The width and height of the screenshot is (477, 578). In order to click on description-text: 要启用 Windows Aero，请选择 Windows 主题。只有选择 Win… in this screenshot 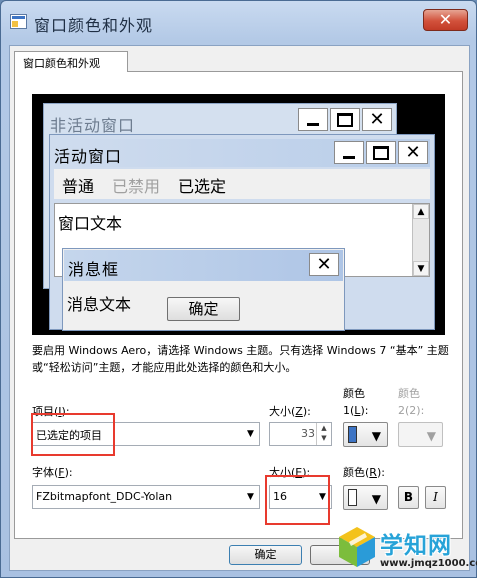, I will do `click(240, 359)`.